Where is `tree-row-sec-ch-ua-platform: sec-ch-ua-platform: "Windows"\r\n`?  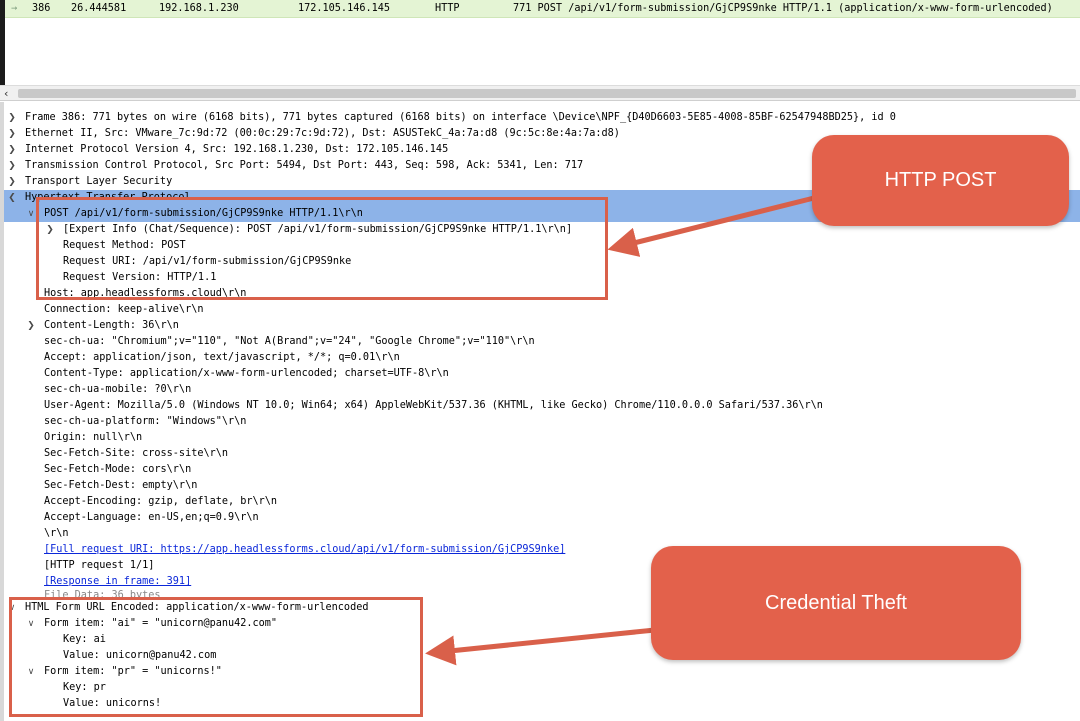
tree-row-sec-ch-ua-platform: sec-ch-ua-platform: "Windows"\r\n is located at coordinates (542, 422).